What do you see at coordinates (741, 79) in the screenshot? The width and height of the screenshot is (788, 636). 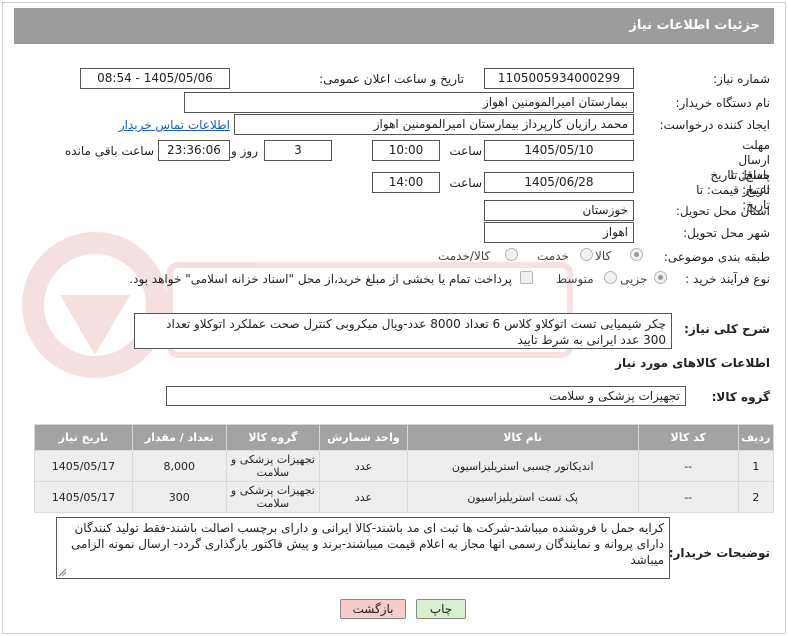 I see `need-number-label: شماره نیاز:` at bounding box center [741, 79].